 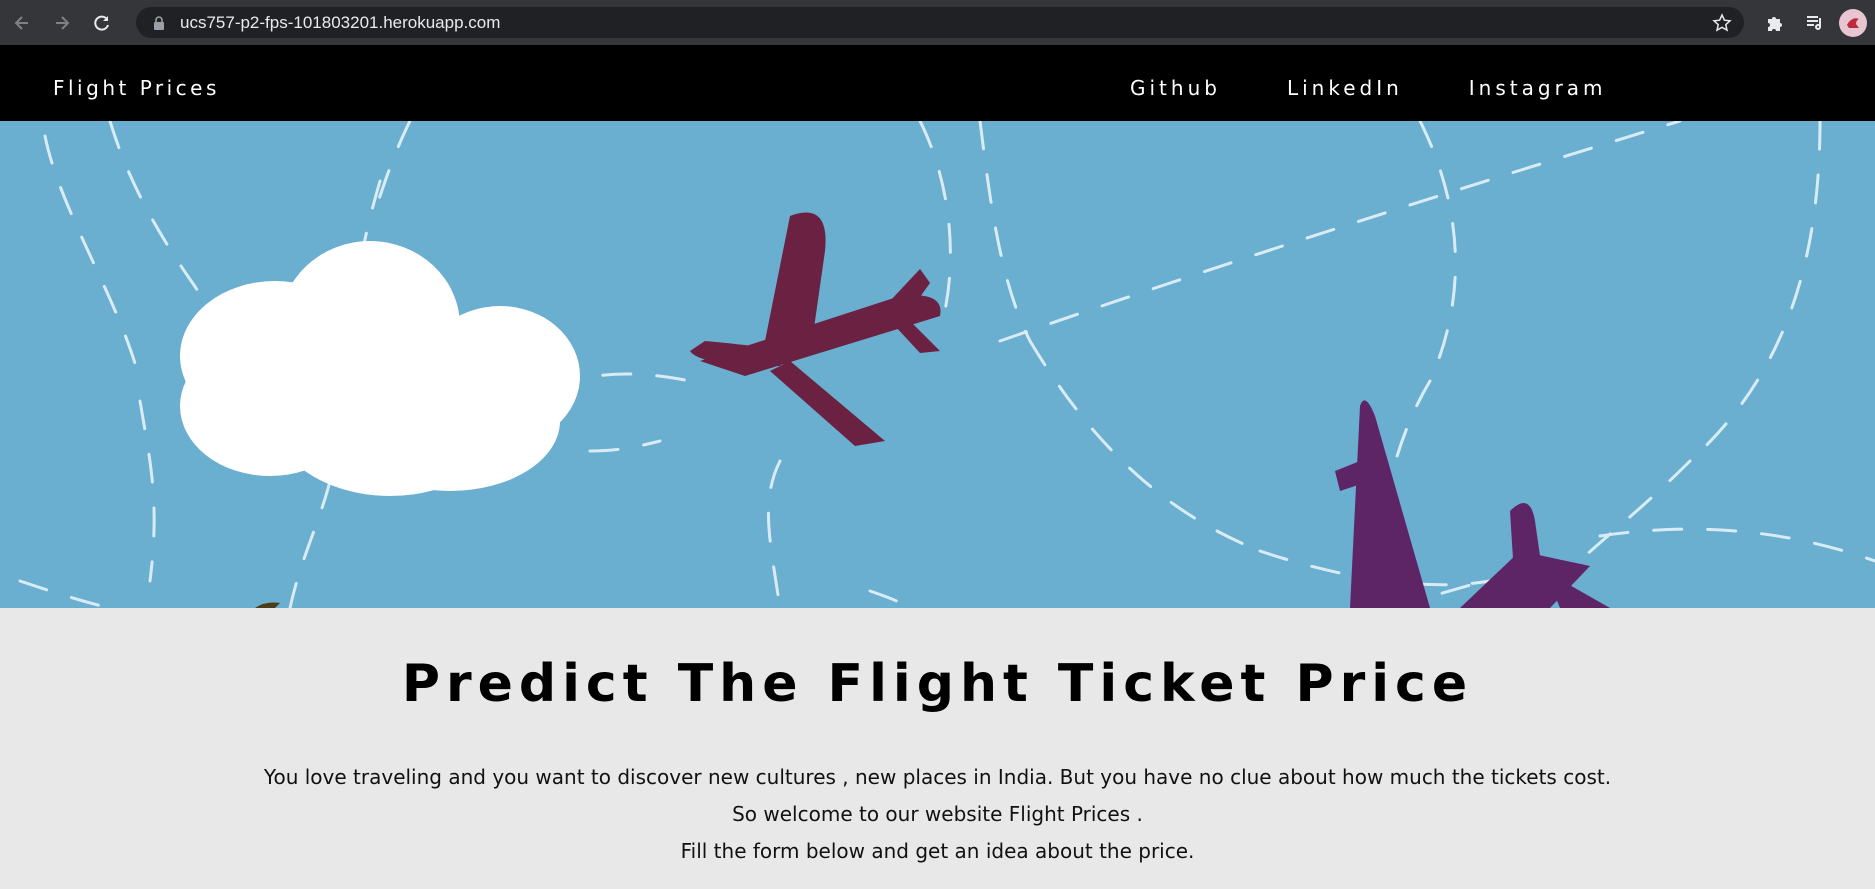 What do you see at coordinates (159, 22) in the screenshot?
I see `lock-icon` at bounding box center [159, 22].